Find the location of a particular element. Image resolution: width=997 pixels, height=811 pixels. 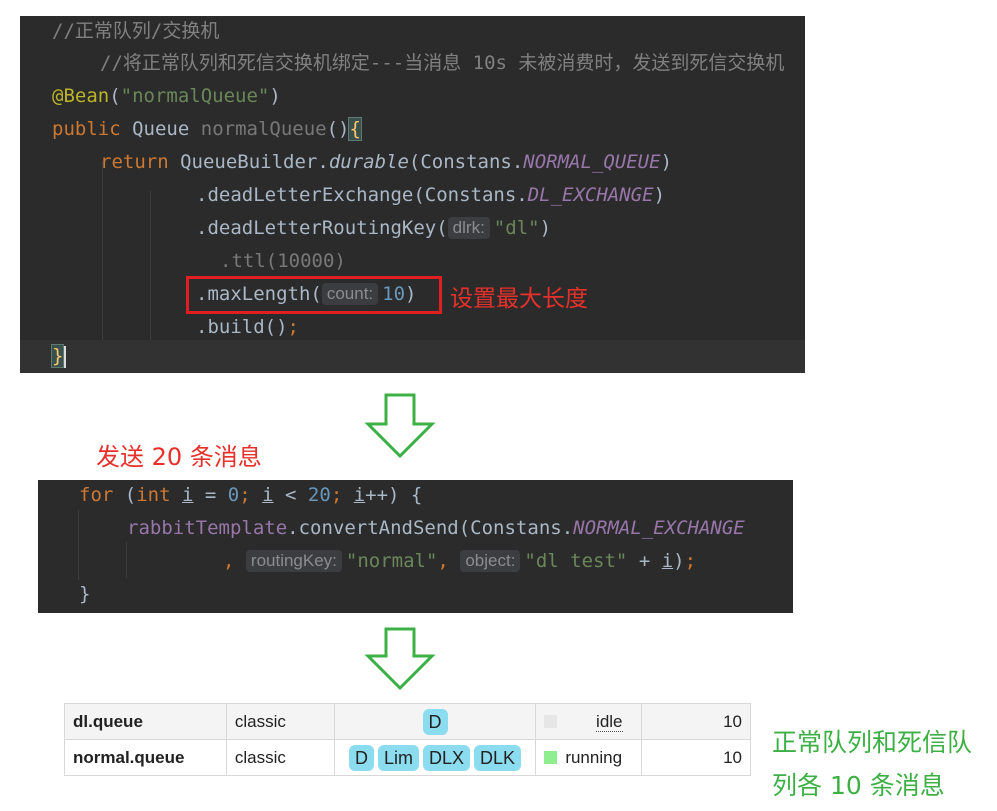

note-result-line2: 列各 10 条消息 is located at coordinates (858, 785).